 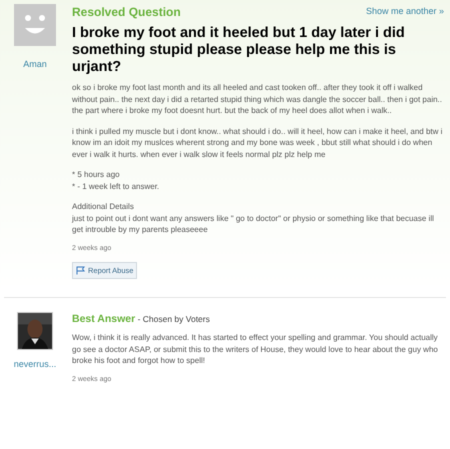 I want to click on question-meta: * - 1 week left to answer., so click(x=116, y=186).